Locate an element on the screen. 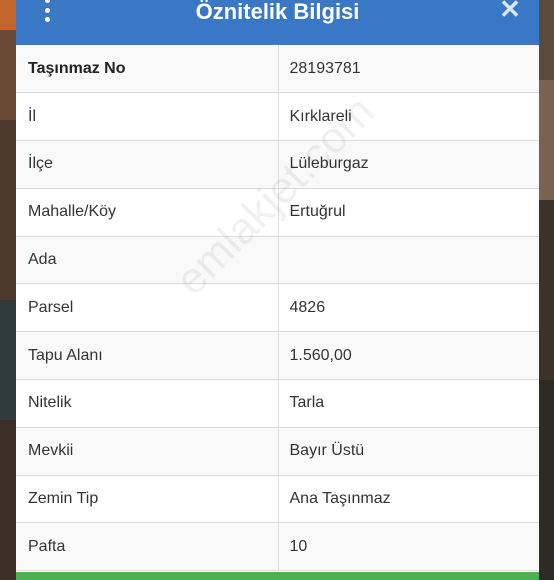 The width and height of the screenshot is (554, 580). attribute-key: Ada is located at coordinates (147, 260).